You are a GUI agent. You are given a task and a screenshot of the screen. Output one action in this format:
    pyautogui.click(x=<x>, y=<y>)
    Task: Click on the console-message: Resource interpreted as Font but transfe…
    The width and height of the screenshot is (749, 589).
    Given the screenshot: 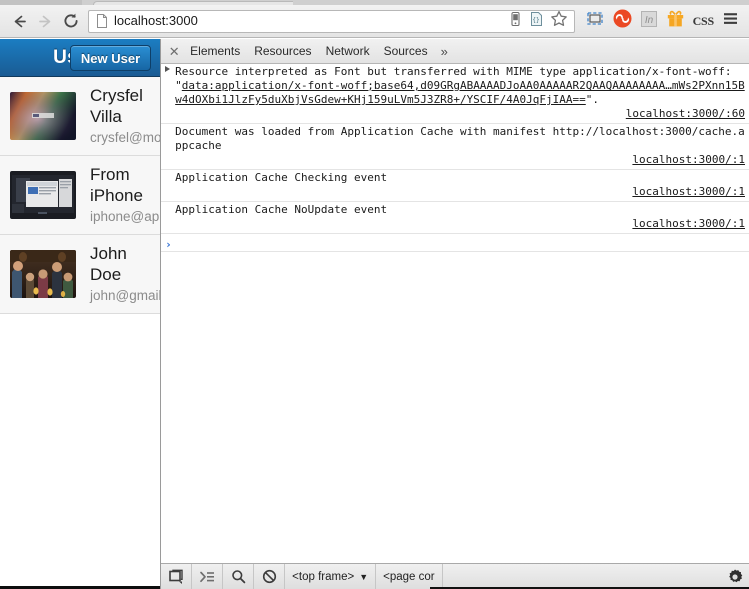 What is the action you would take?
    pyautogui.click(x=455, y=94)
    